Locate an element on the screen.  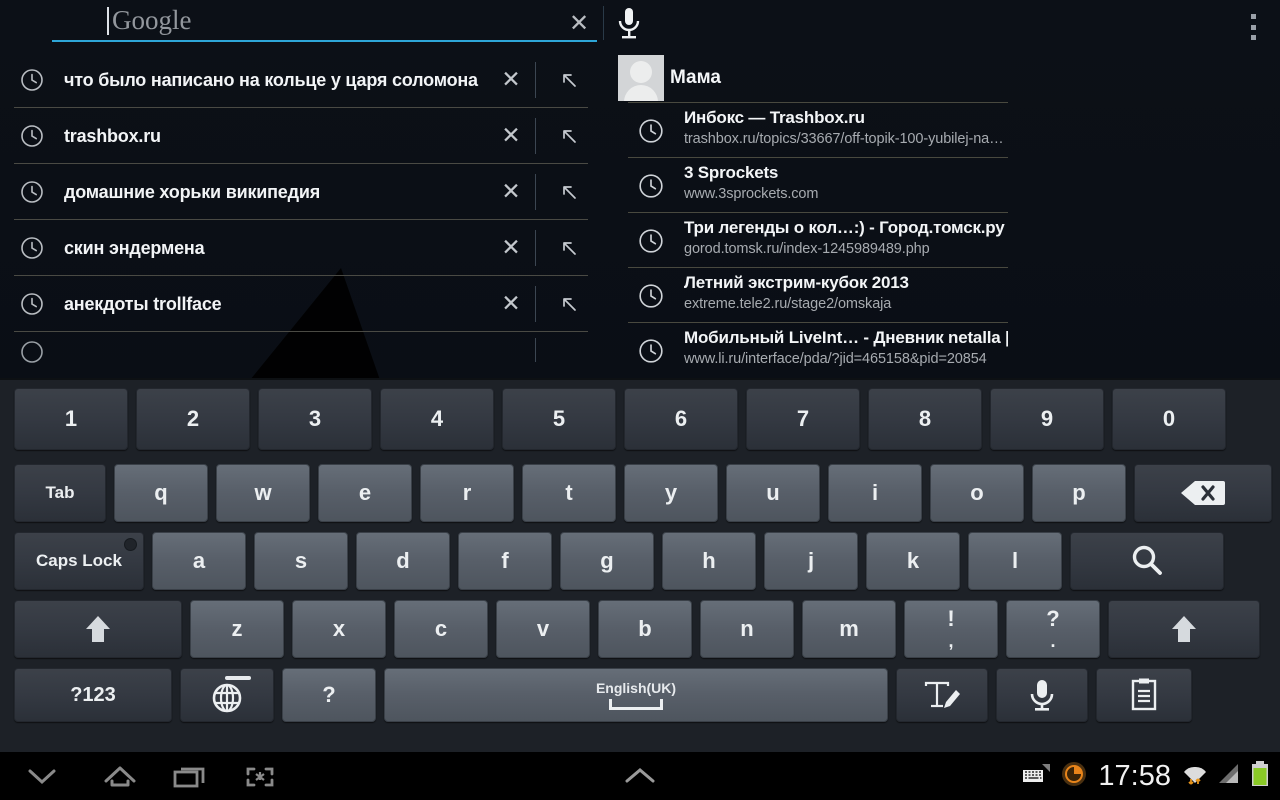
key-4: 4 is located at coordinates (437, 419).